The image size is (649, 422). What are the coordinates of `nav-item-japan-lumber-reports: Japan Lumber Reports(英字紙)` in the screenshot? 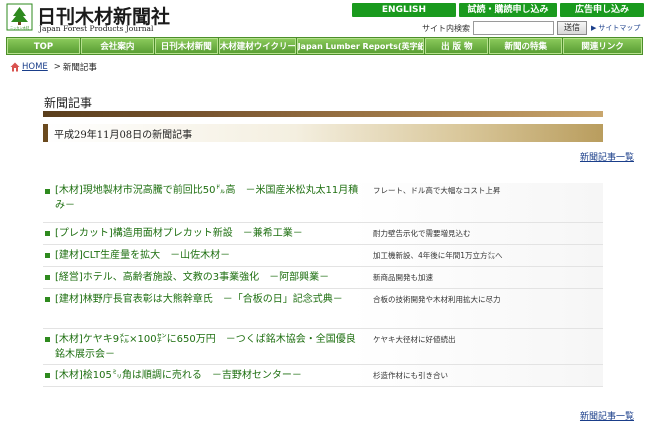 It's located at (360, 46).